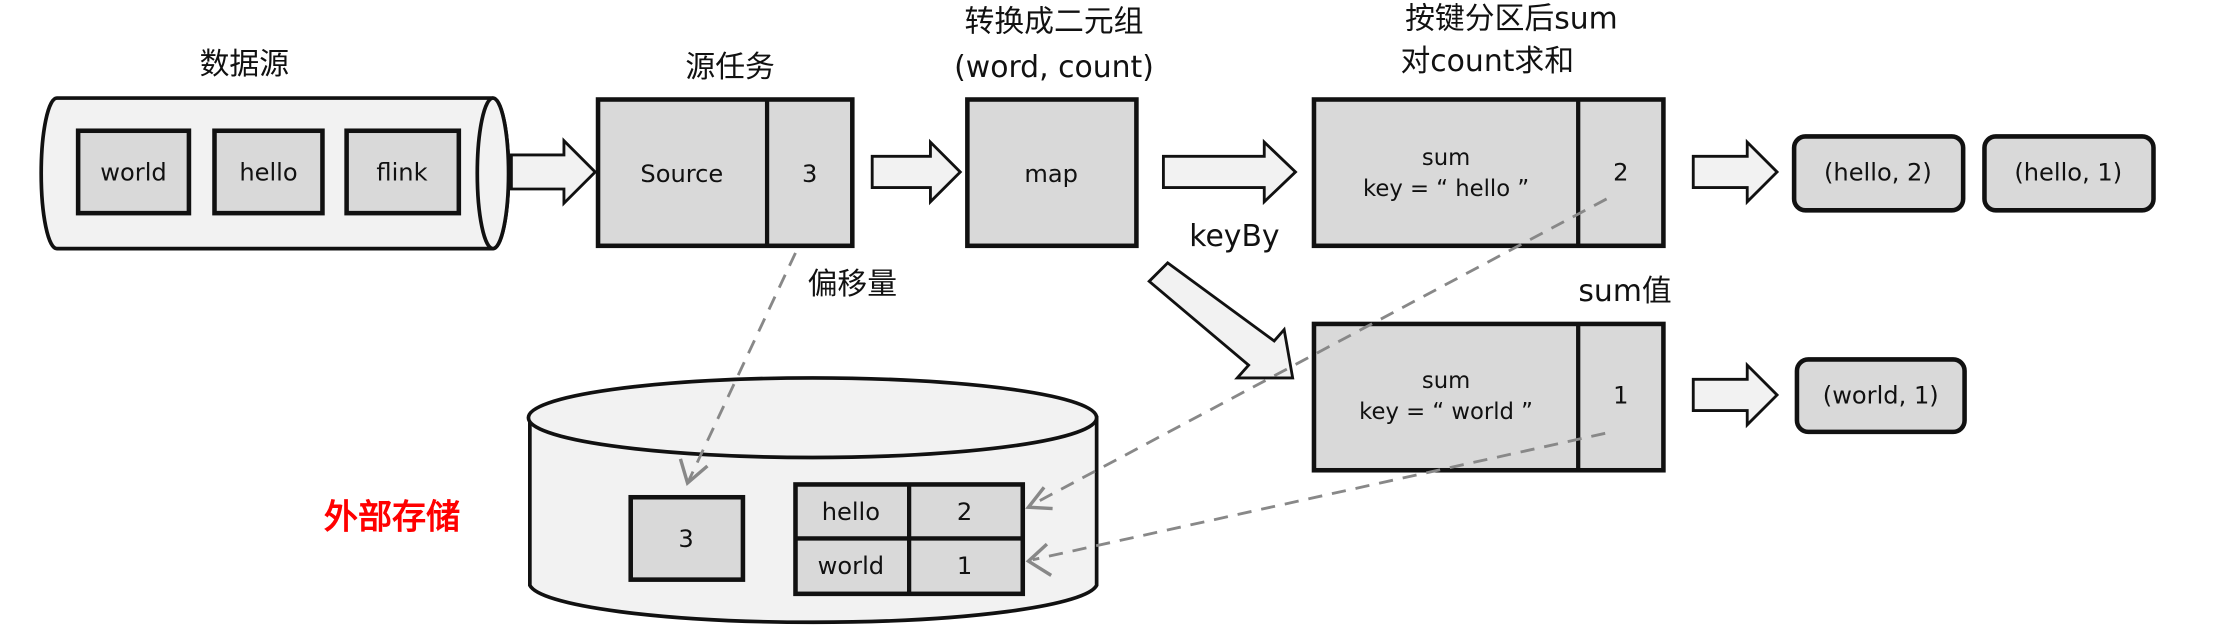  What do you see at coordinates (1511, 18) in the screenshot?
I see `partition-title-line1: 按键分区后sum` at bounding box center [1511, 18].